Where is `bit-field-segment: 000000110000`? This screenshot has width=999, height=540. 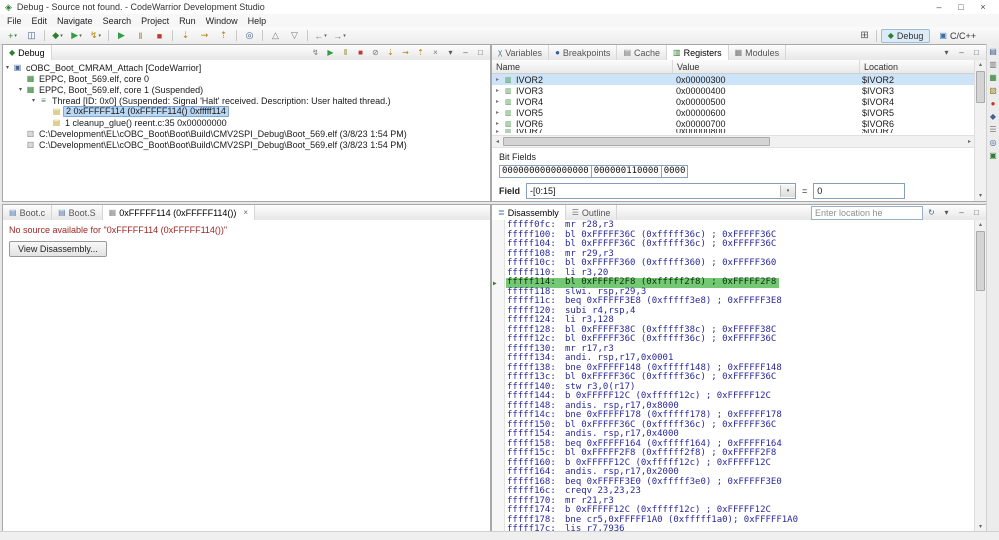
bit-field-segment: 000000110000 is located at coordinates (626, 171).